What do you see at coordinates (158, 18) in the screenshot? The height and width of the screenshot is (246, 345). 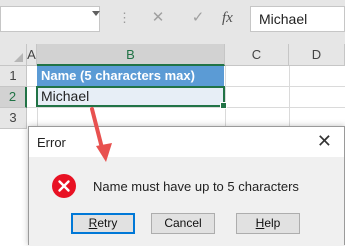 I see `cancel-entry-icon: ✕` at bounding box center [158, 18].